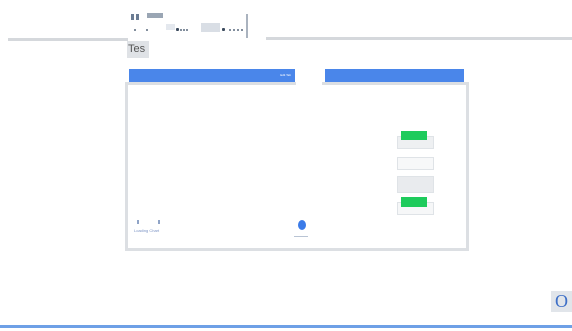 This screenshot has width=572, height=331. What do you see at coordinates (210, 27) in the screenshot?
I see `nav-item-active` at bounding box center [210, 27].